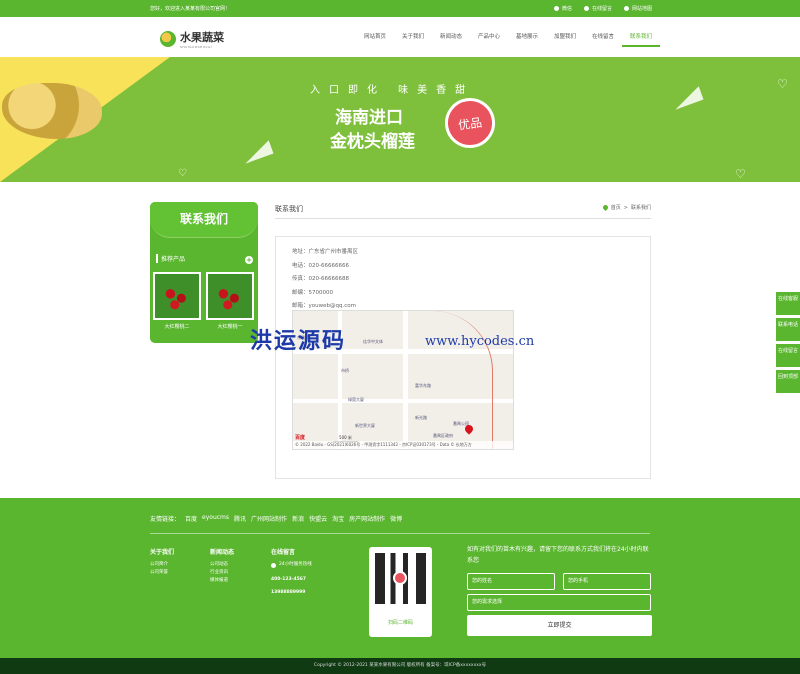 This screenshot has height=674, width=800. Describe the element at coordinates (230, 327) in the screenshot. I see `product-name: 大红樱桃一` at that location.